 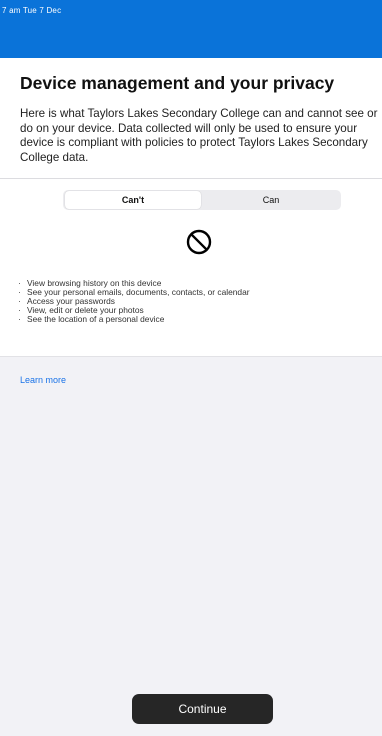 What do you see at coordinates (271, 200) in the screenshot?
I see `tab-can: Can` at bounding box center [271, 200].